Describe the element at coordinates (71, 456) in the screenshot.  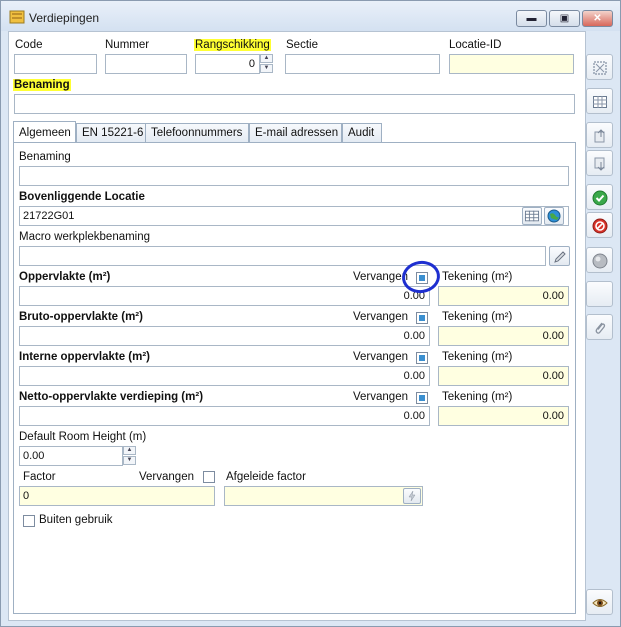
I see `room-height-input: 0.00` at that location.